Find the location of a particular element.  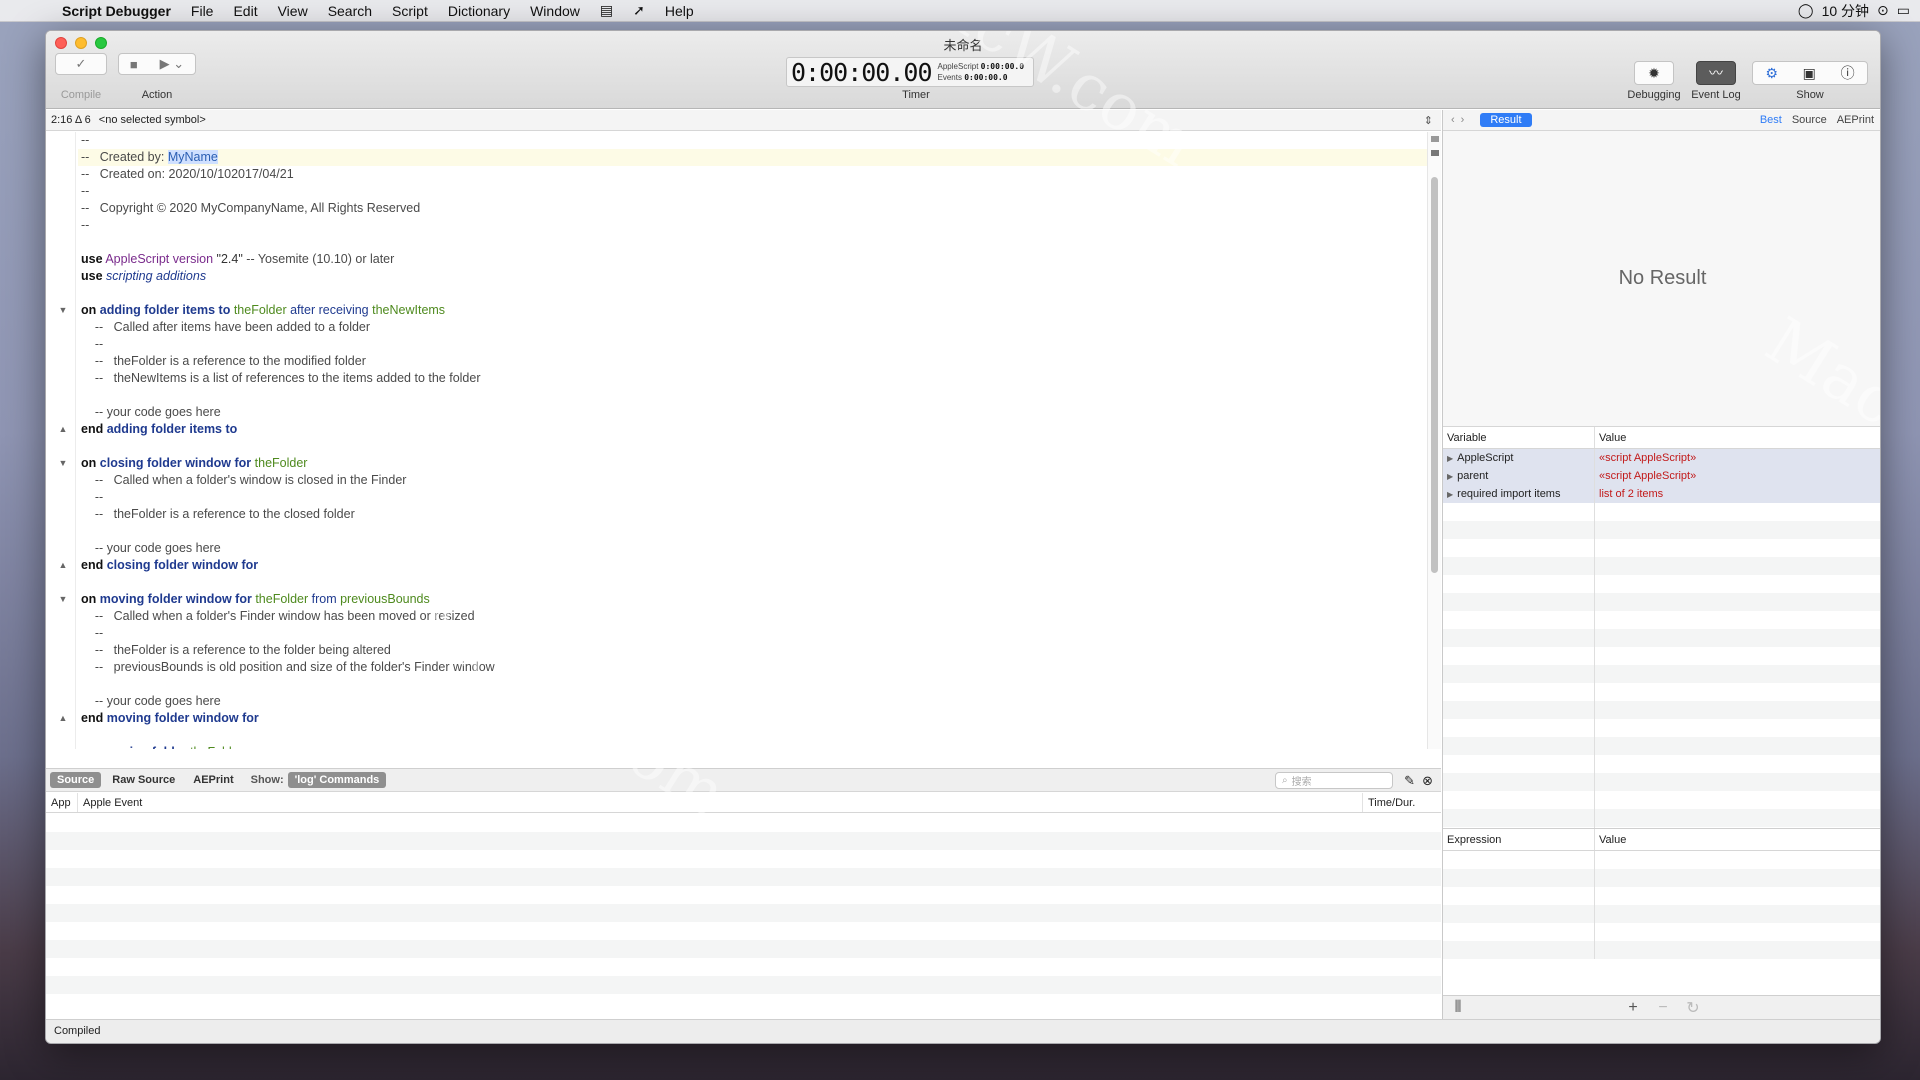

menu-help: Help is located at coordinates (679, 11).